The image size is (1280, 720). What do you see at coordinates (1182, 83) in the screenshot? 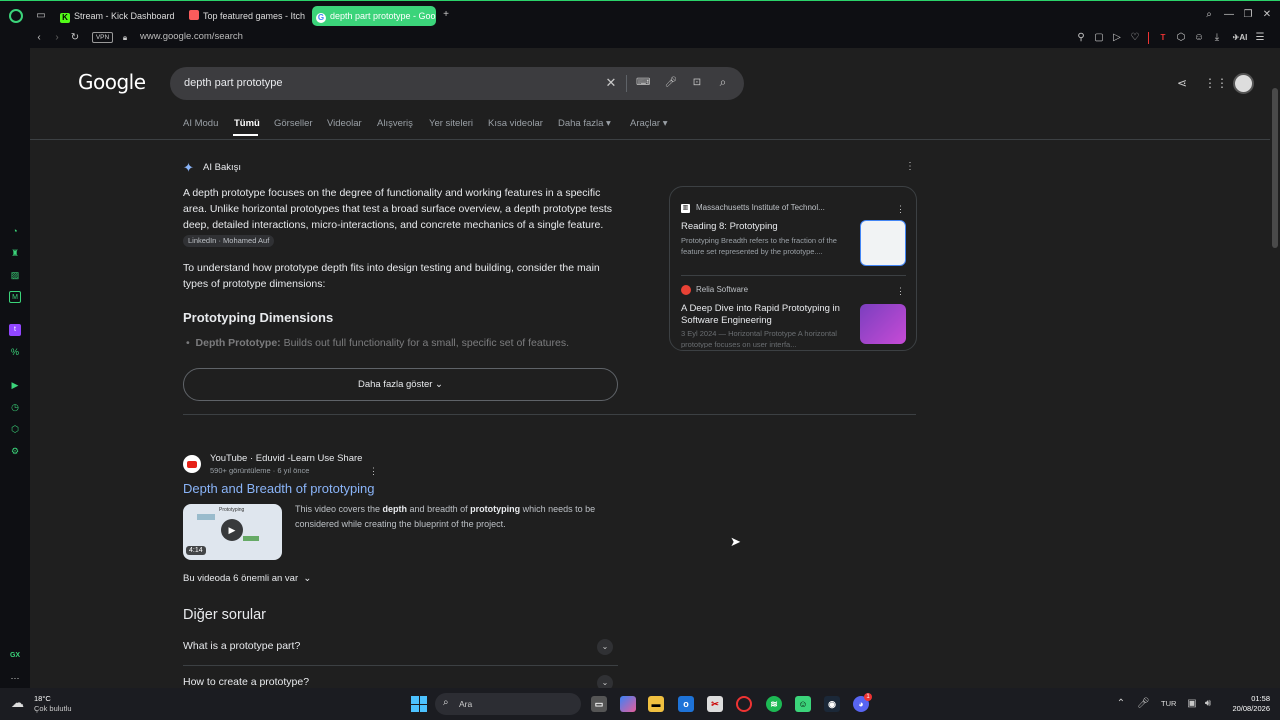
I see `share-icon: ⋖` at bounding box center [1182, 83].